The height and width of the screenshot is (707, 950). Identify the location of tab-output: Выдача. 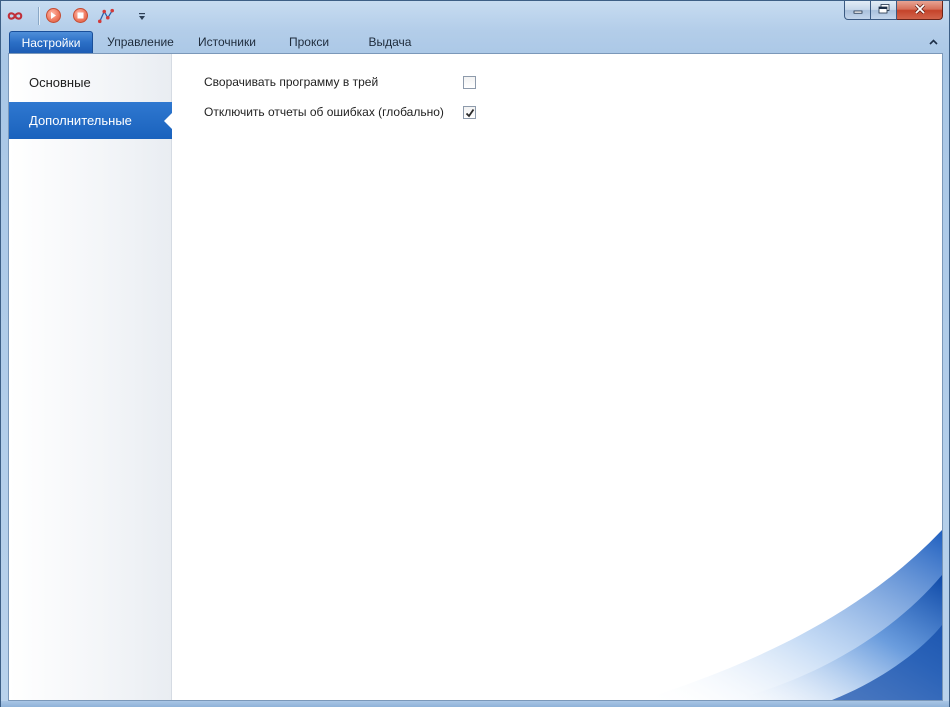
(390, 42).